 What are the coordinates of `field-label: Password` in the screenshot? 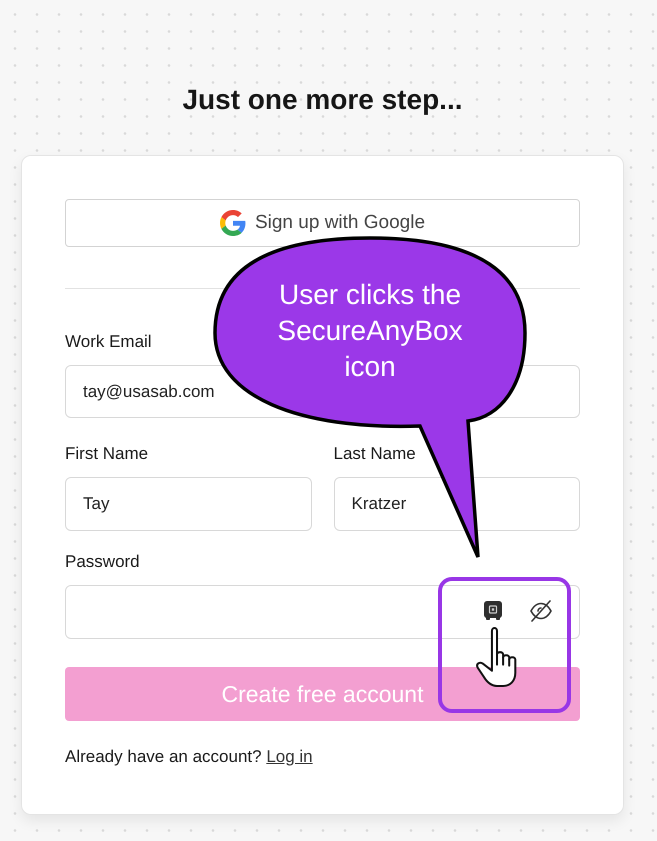 It's located at (102, 562).